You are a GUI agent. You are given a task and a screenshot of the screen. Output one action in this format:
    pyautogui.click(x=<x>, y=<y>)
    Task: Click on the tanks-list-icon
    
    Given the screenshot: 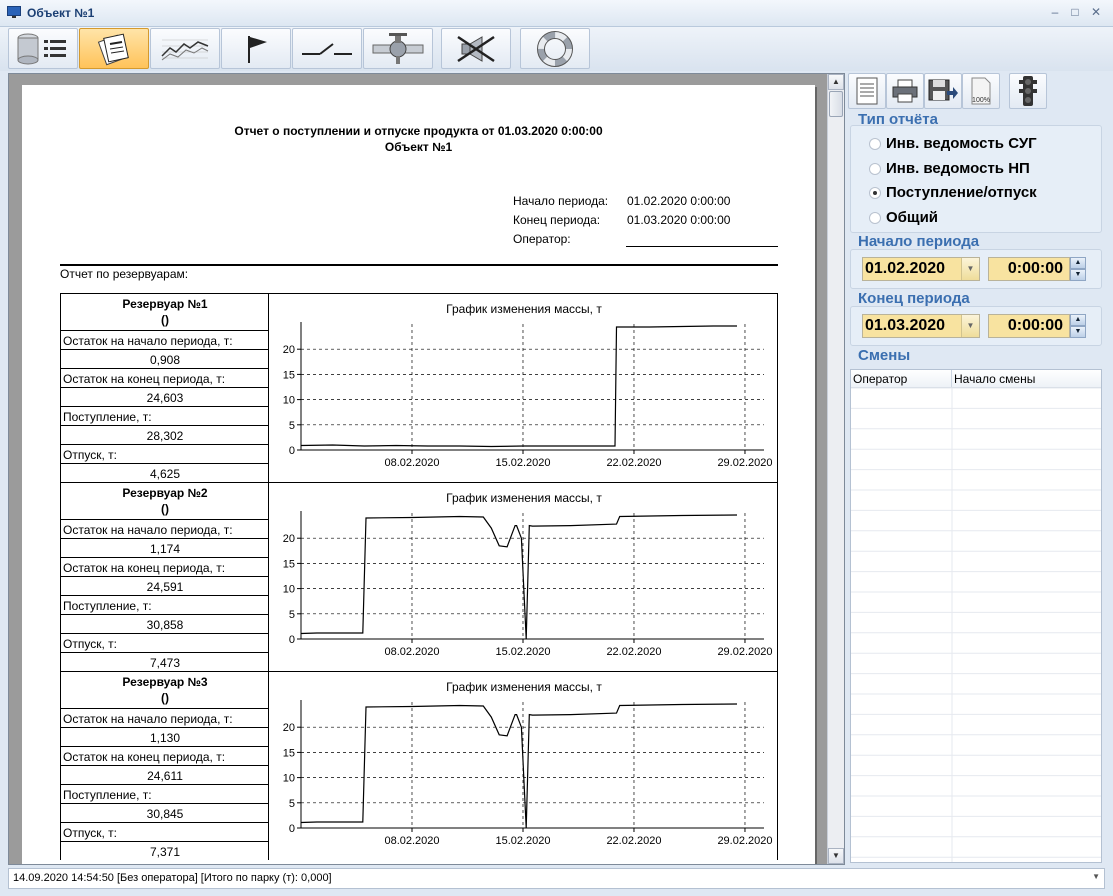 What is the action you would take?
    pyautogui.click(x=41, y=48)
    